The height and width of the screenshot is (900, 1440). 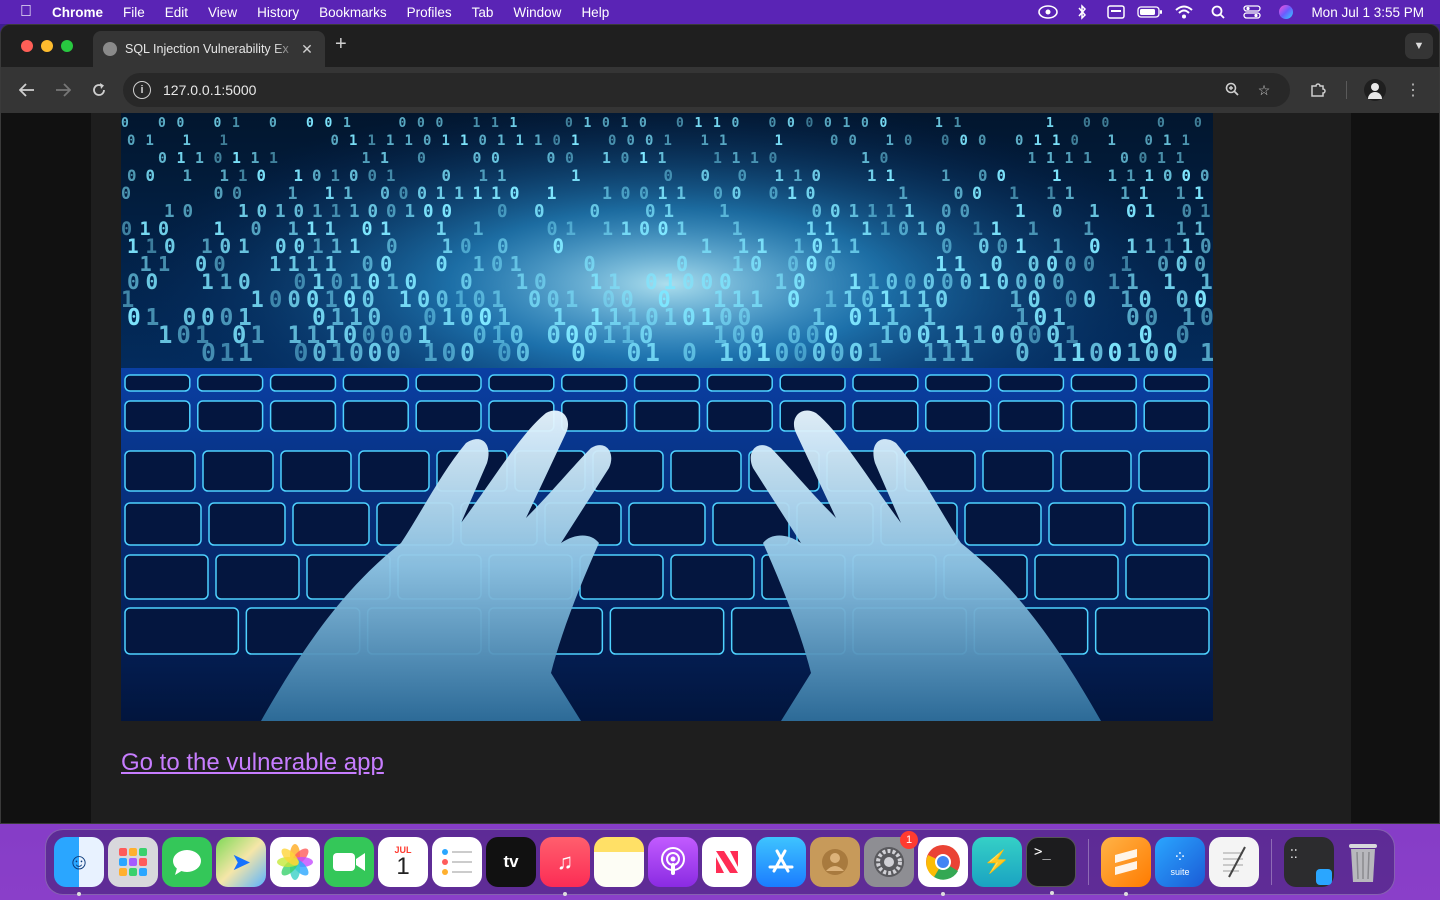 What do you see at coordinates (1286, 12) in the screenshot?
I see `siri-icon` at bounding box center [1286, 12].